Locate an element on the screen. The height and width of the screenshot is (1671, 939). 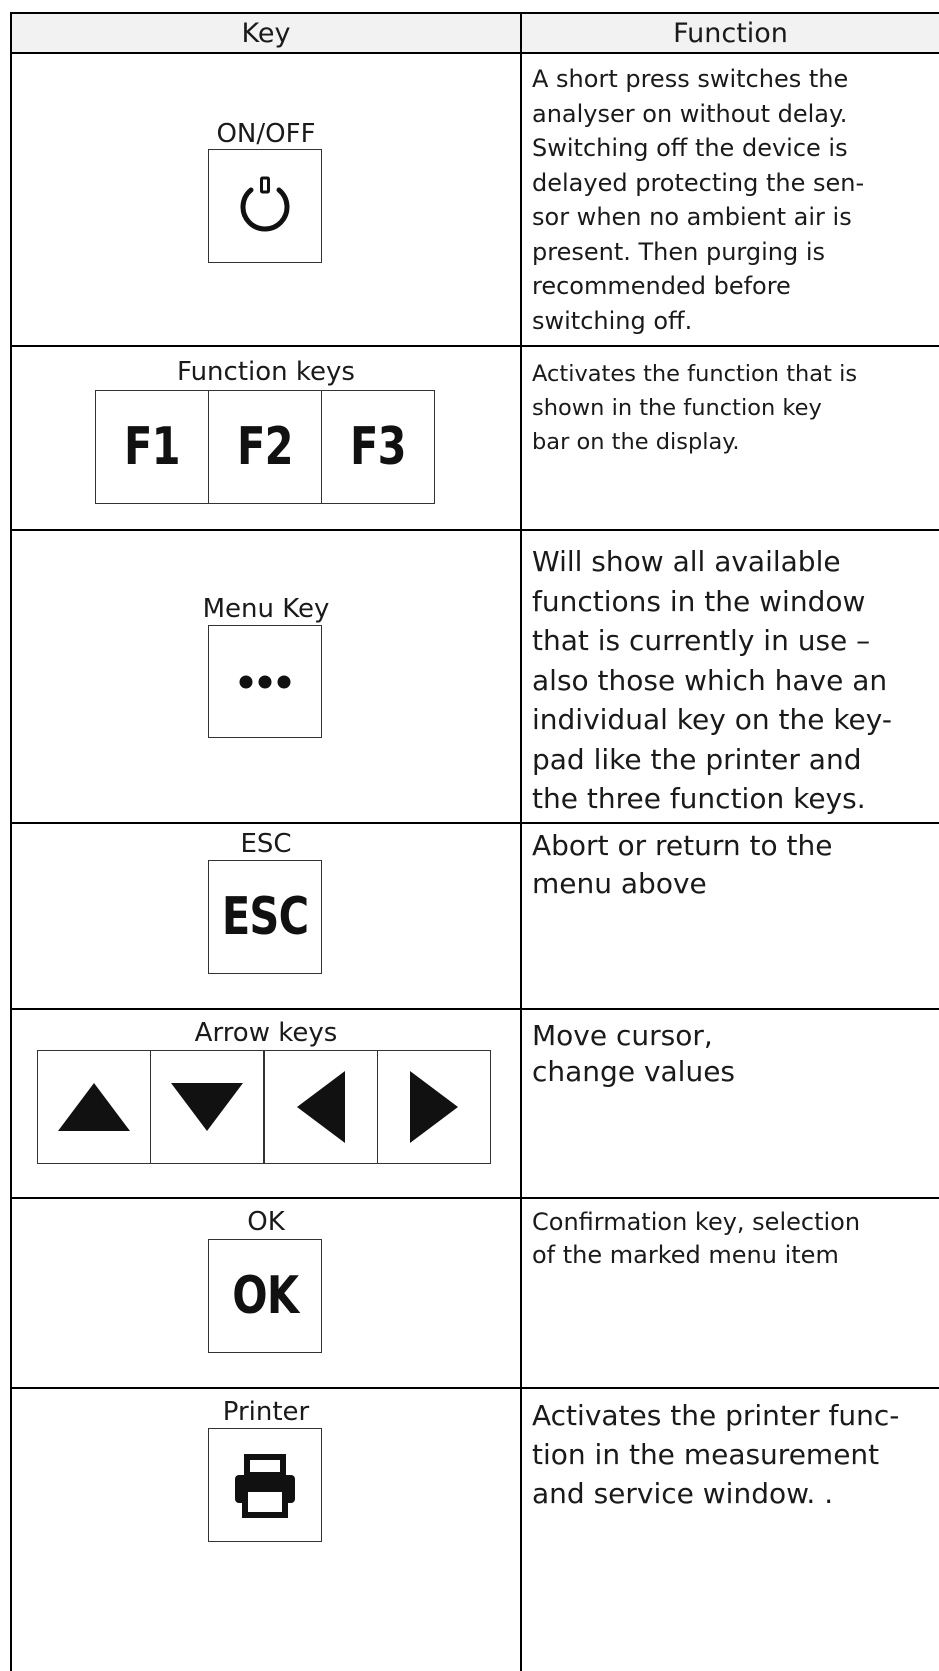
function-line: Activates the function that is is located at coordinates (695, 374).